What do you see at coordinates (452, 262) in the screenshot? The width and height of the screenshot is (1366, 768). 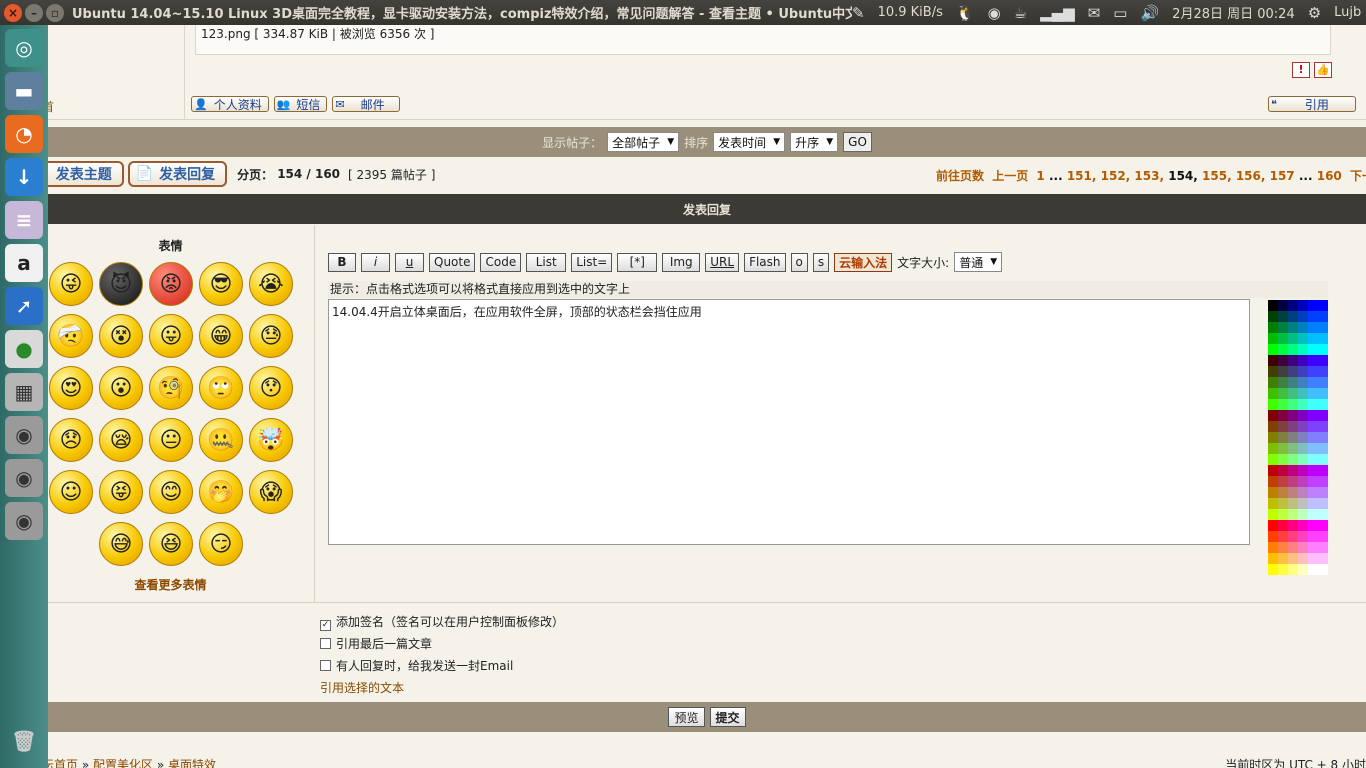 I see `quote-format-button: Quote` at bounding box center [452, 262].